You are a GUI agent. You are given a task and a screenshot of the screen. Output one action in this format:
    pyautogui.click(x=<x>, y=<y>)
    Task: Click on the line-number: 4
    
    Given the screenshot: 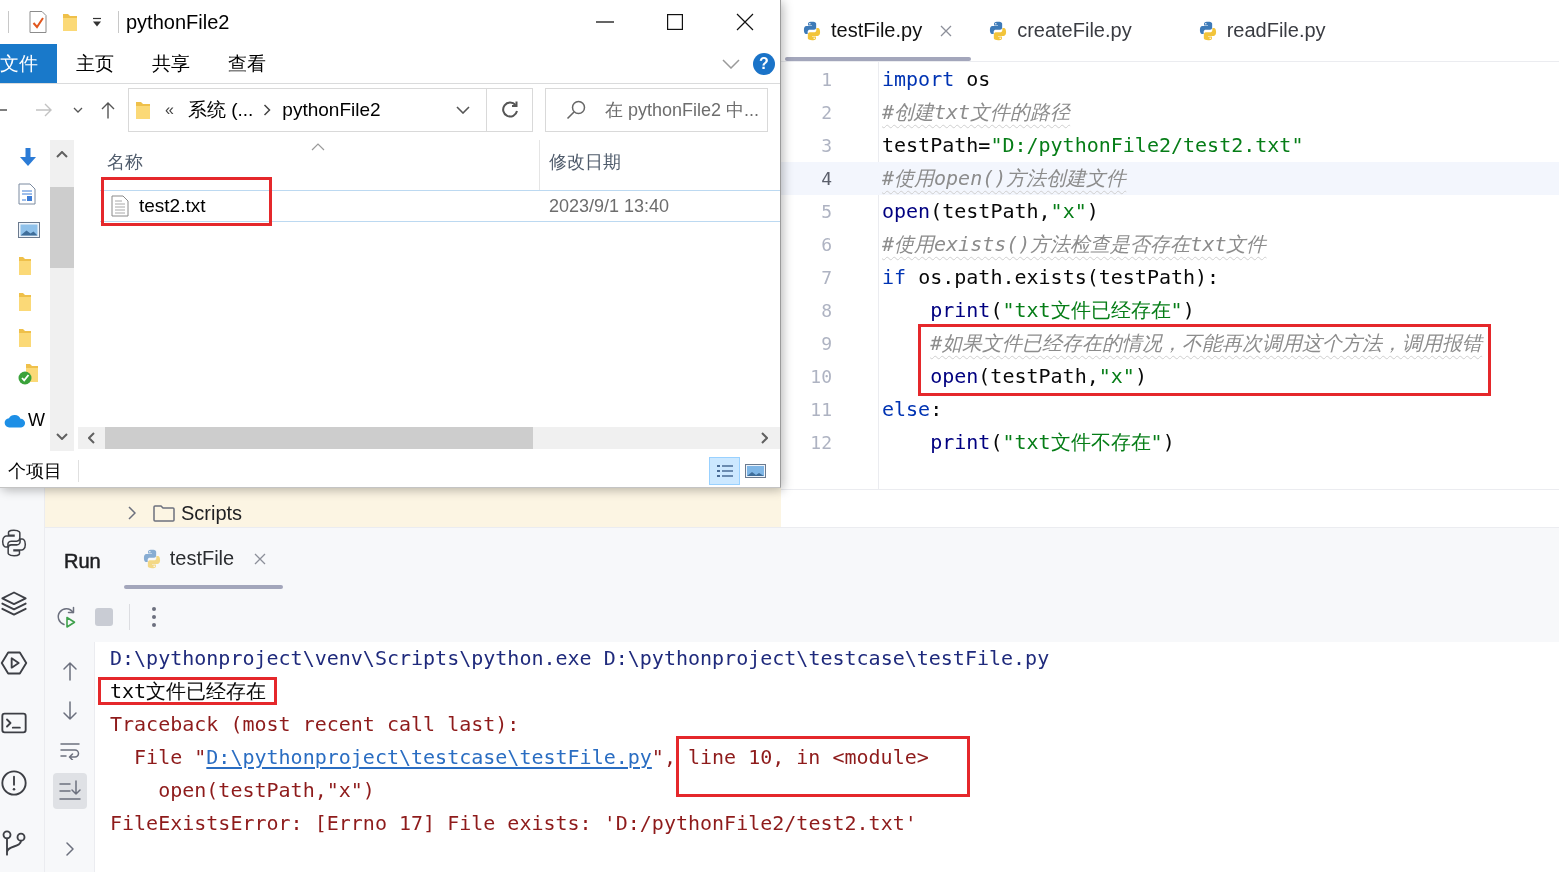 What is the action you would take?
    pyautogui.click(x=826, y=179)
    